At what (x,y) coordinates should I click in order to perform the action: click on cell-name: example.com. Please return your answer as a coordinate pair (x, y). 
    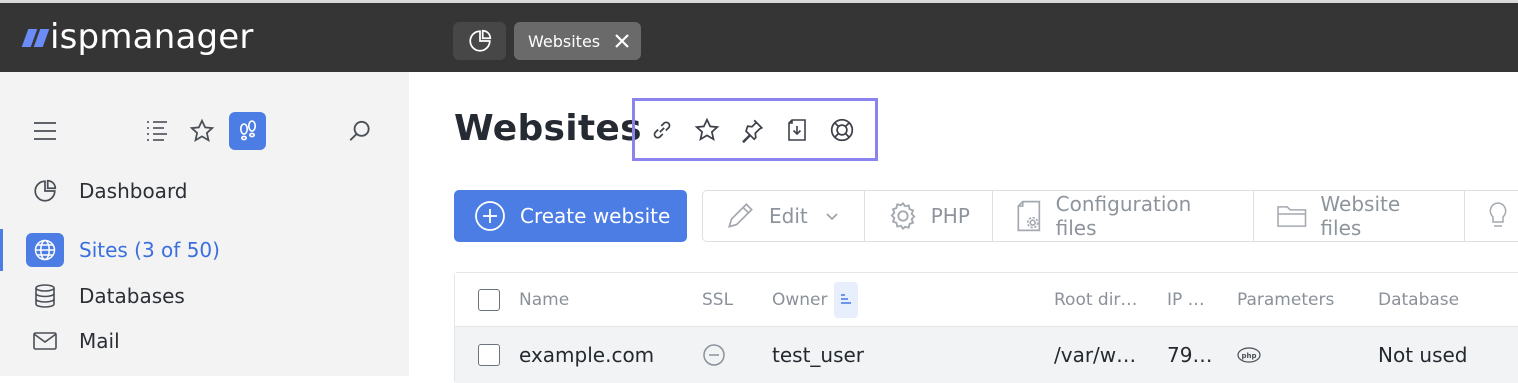
    Looking at the image, I should click on (587, 355).